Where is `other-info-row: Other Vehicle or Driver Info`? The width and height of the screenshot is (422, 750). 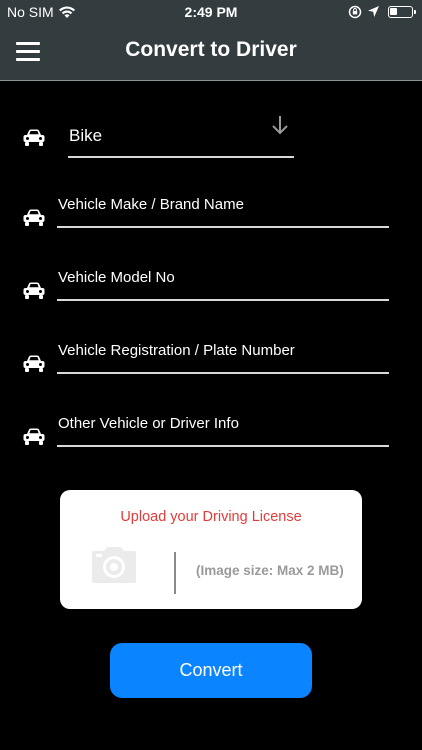
other-info-row: Other Vehicle or Driver Info is located at coordinates (211, 434).